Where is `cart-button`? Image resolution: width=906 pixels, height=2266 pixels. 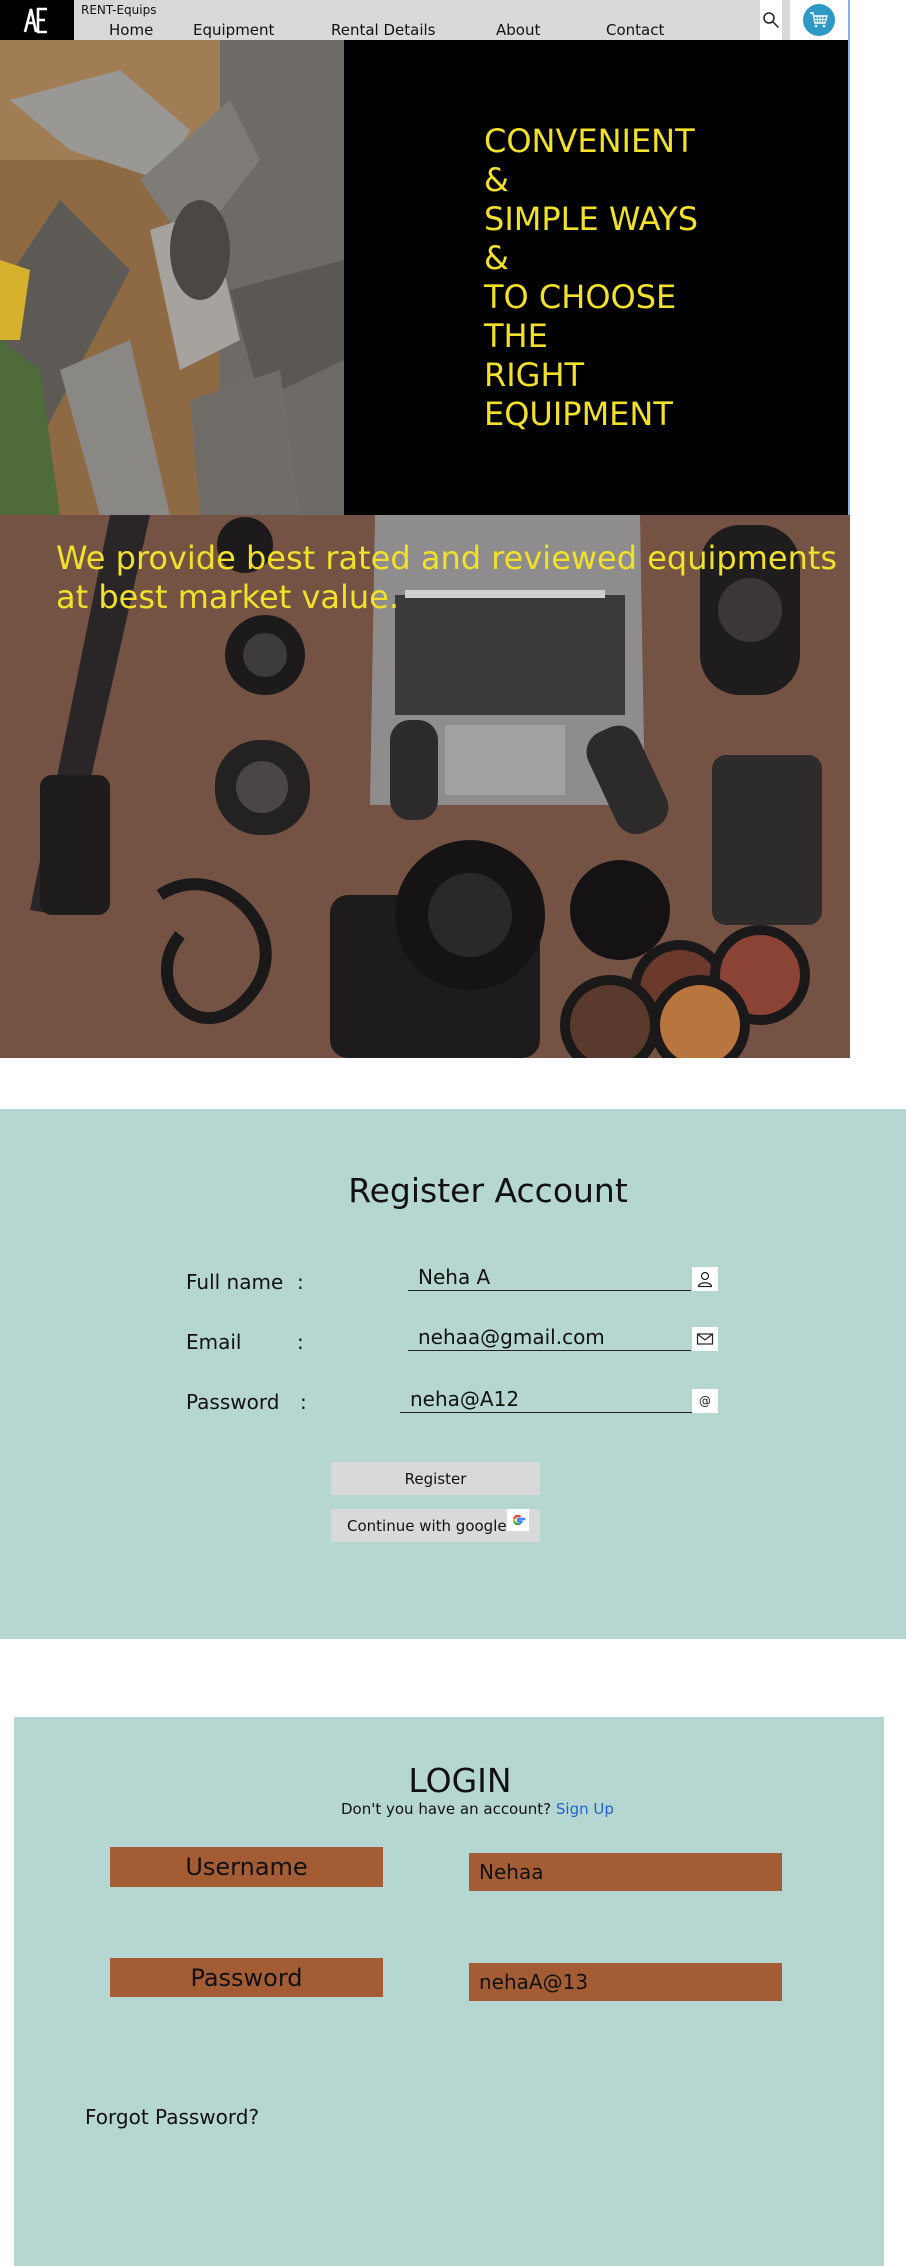 cart-button is located at coordinates (819, 20).